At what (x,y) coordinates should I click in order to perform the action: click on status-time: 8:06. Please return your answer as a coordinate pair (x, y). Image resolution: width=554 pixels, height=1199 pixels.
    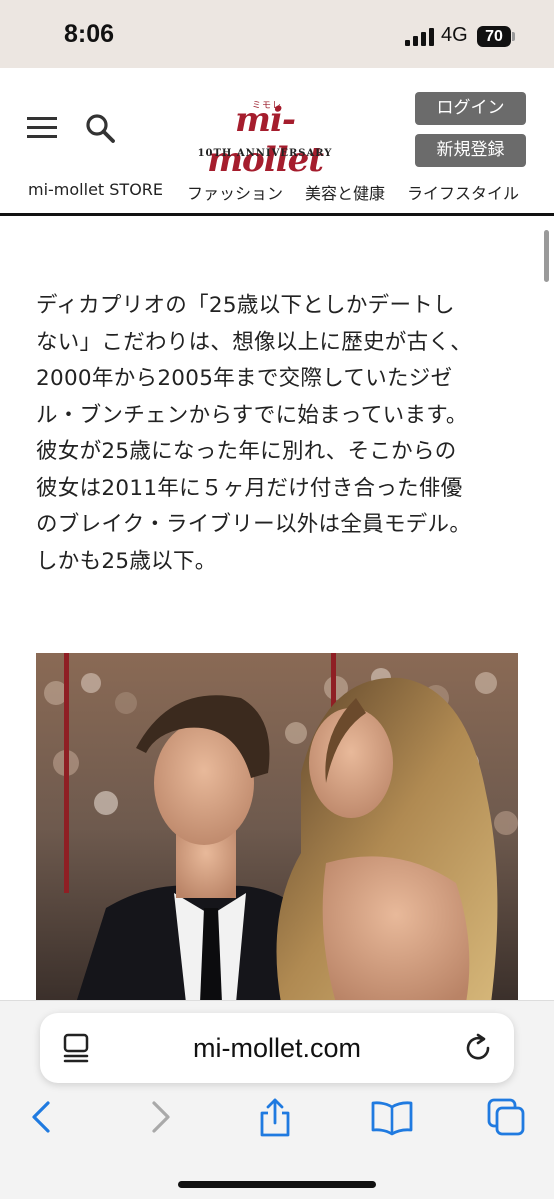
    Looking at the image, I should click on (89, 34).